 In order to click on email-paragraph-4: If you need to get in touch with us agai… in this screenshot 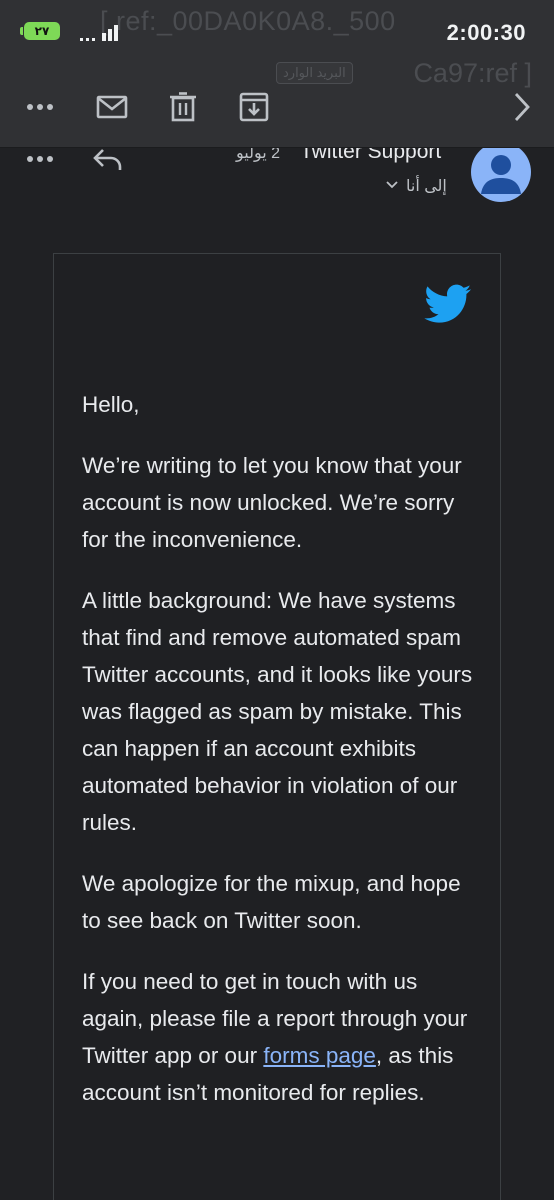, I will do `click(282, 1037)`.